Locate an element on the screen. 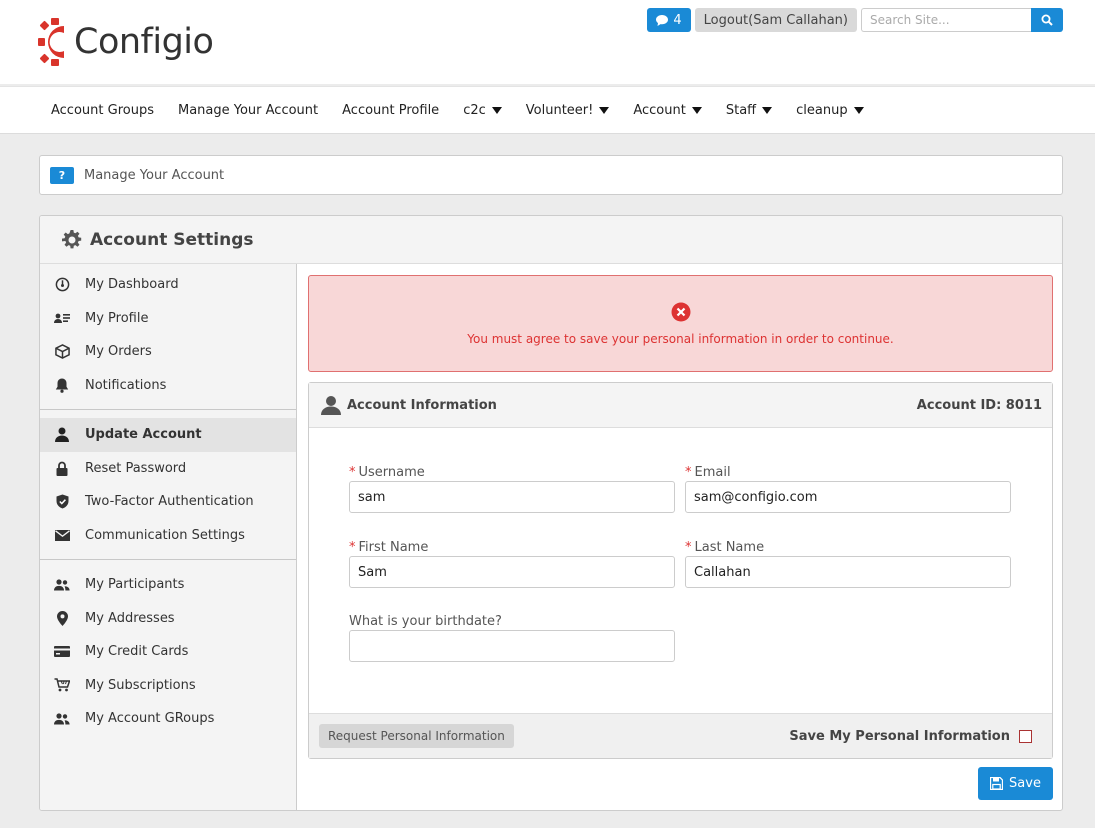 The width and height of the screenshot is (1095, 828). sidebar-item-label: My Subscriptions is located at coordinates (140, 685).